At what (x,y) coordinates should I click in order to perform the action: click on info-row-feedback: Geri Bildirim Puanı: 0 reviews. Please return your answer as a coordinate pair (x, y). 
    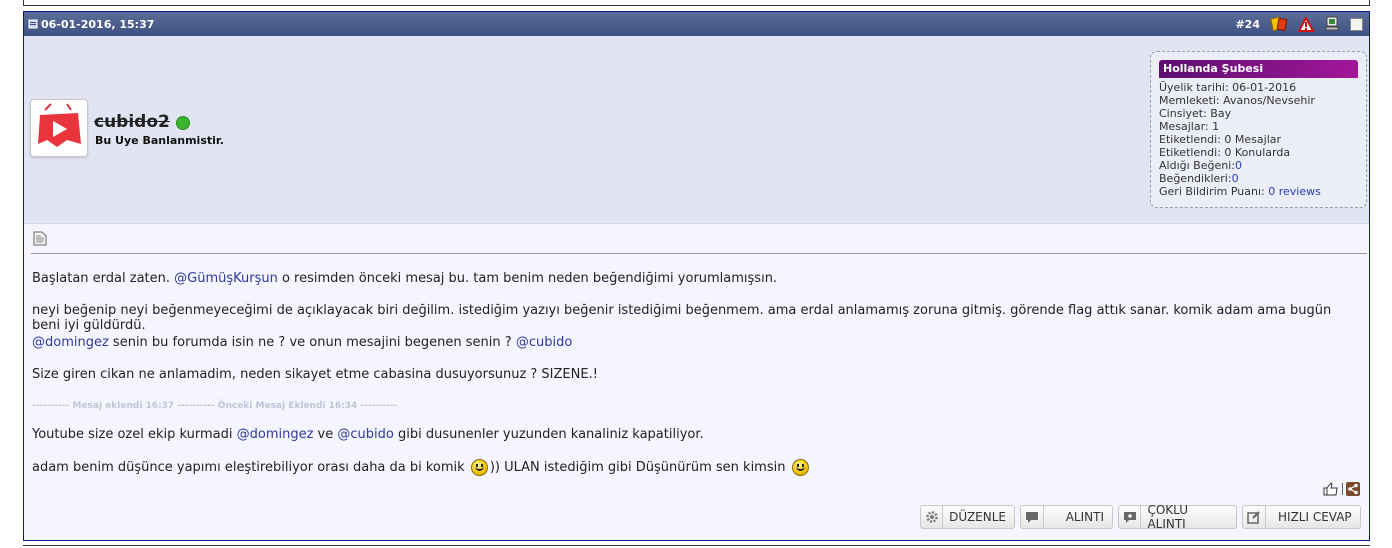
    Looking at the image, I should click on (1240, 191).